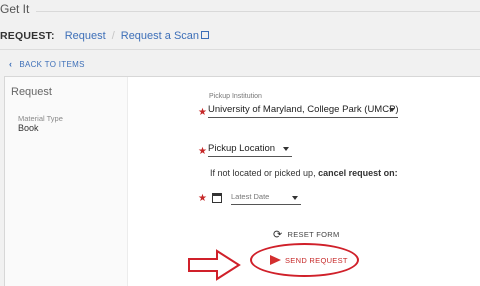  What do you see at coordinates (258, 11) in the screenshot?
I see `header-divider` at bounding box center [258, 11].